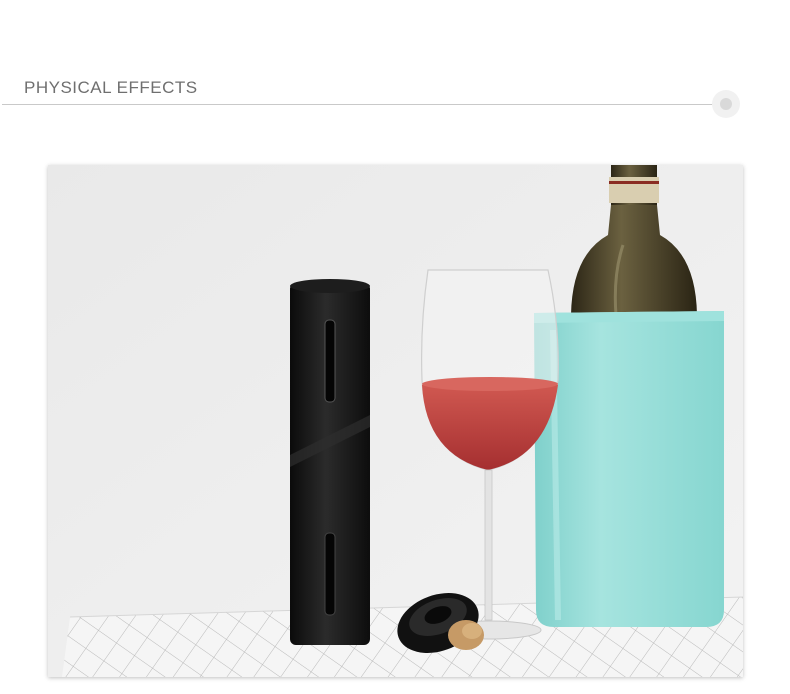 The image size is (790, 694). I want to click on cork, so click(466, 635).